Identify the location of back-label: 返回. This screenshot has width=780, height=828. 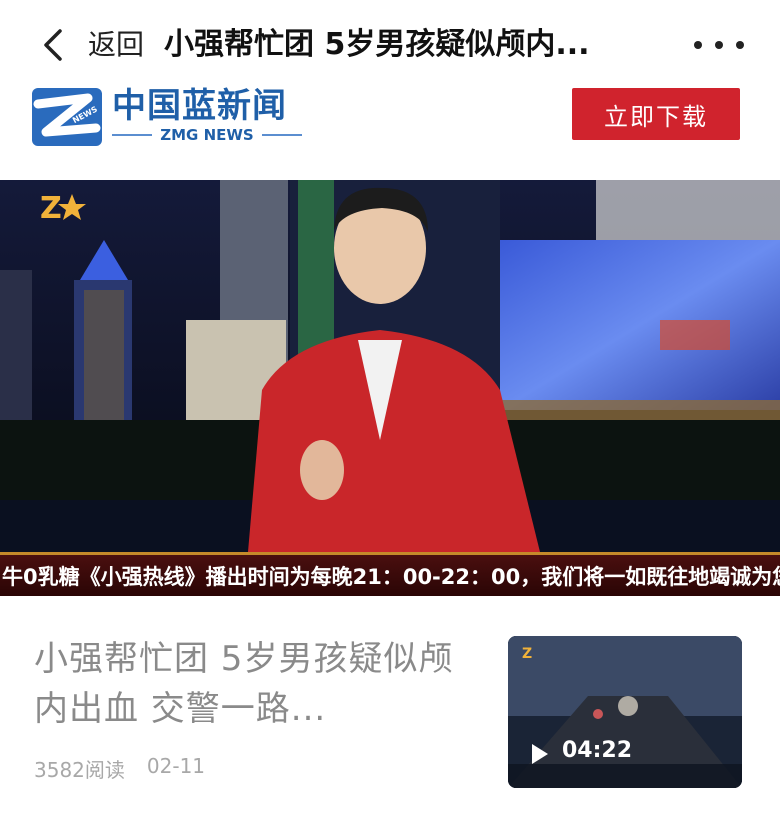
(116, 45).